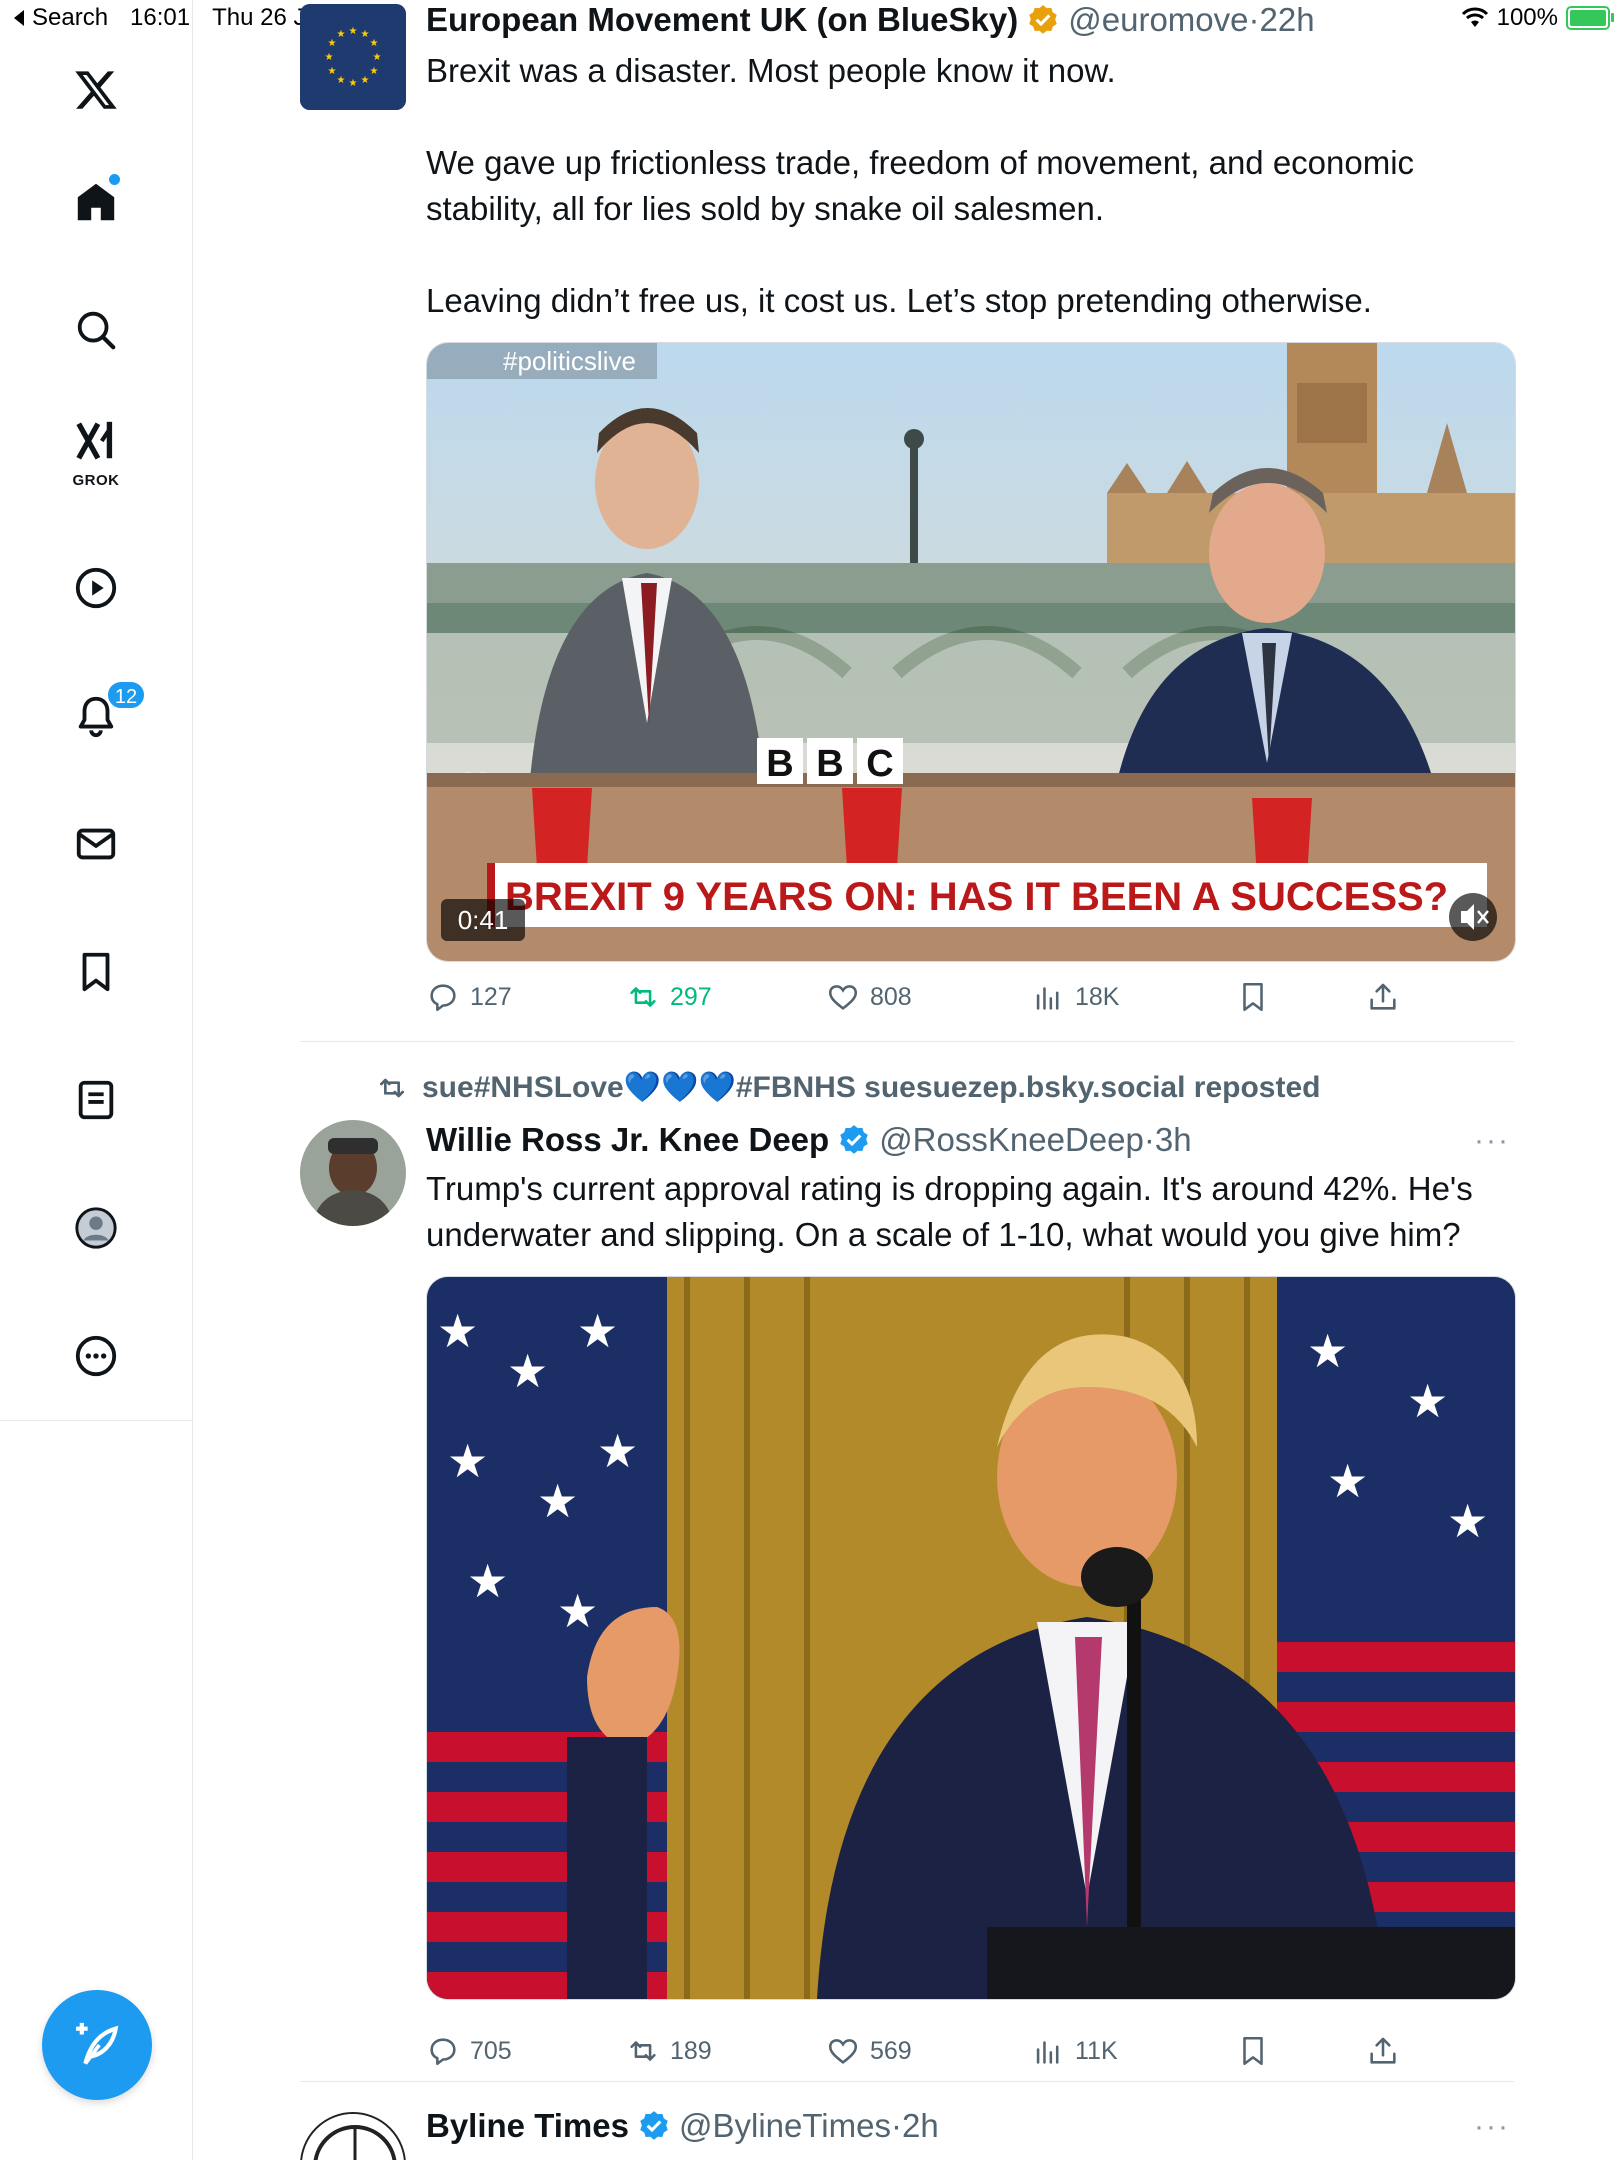 The image size is (1620, 2160). Describe the element at coordinates (1096, 2050) in the screenshot. I see `view-count: 11K` at that location.